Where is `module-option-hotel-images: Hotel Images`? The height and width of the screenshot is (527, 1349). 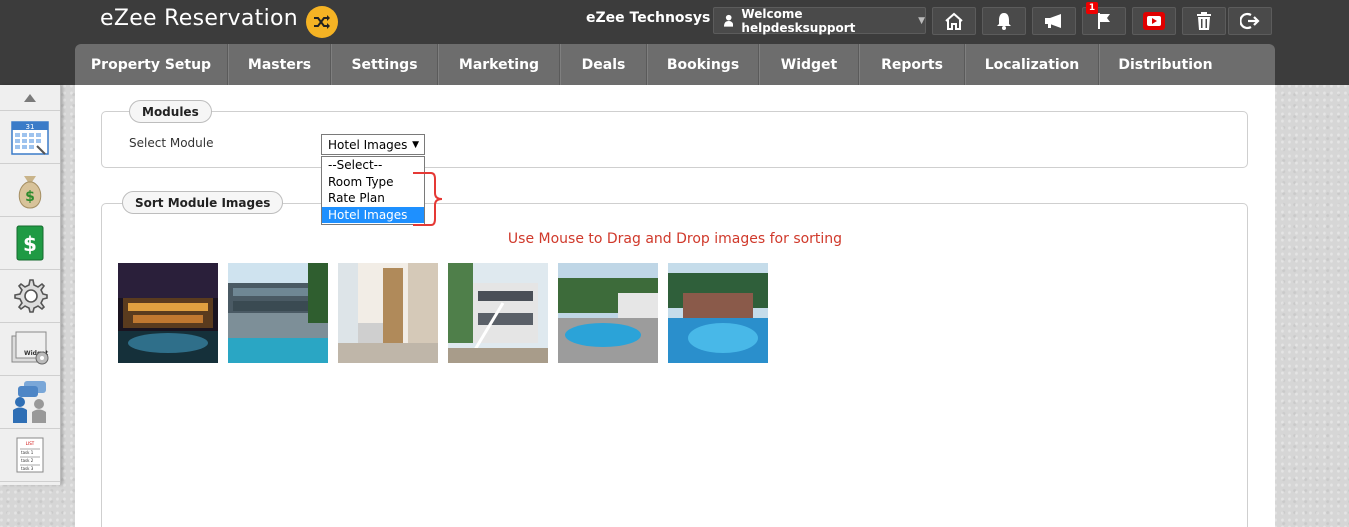 module-option-hotel-images: Hotel Images is located at coordinates (373, 214).